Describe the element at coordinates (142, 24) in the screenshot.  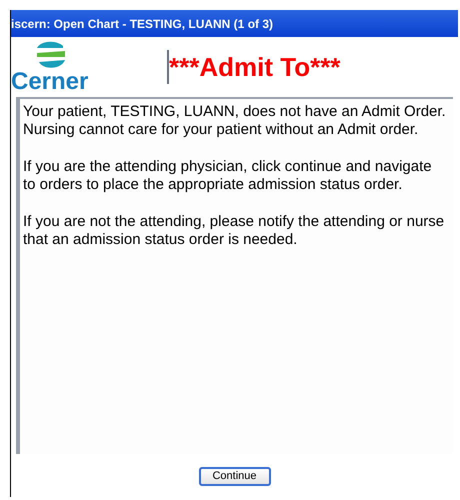
I see `window-title: iscern: Open Chart - TESTING, LUANN (1 of 3)` at that location.